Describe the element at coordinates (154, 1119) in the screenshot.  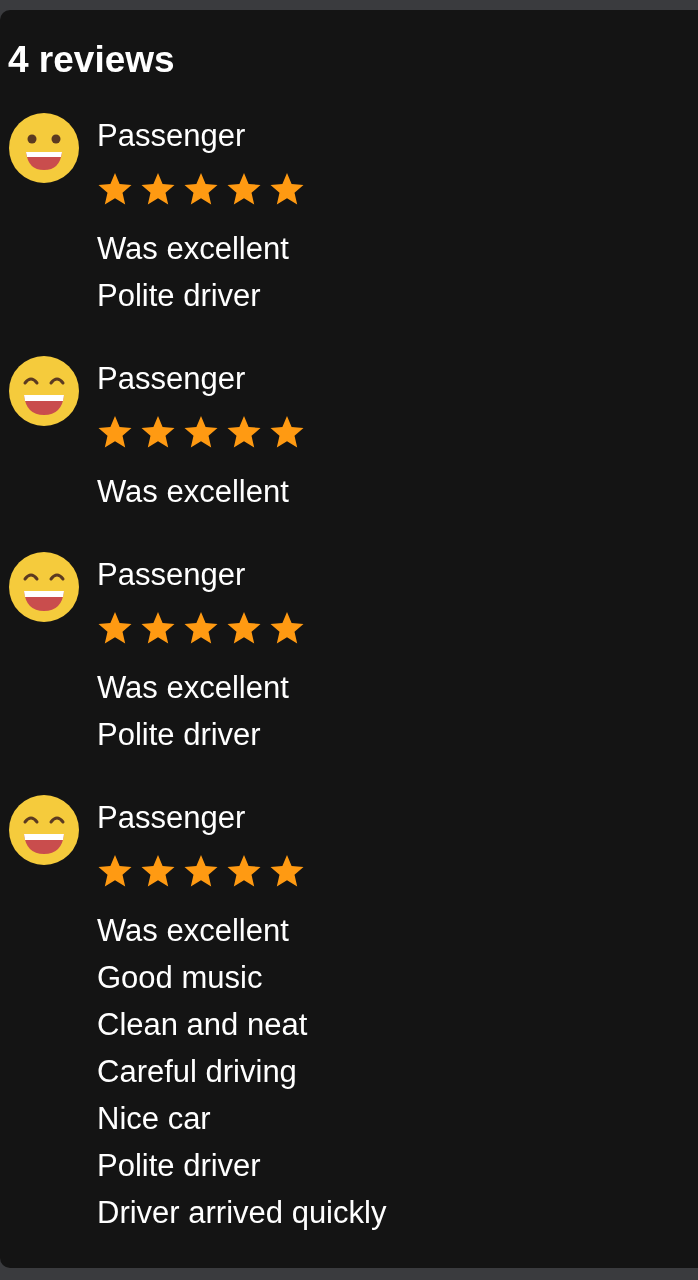
I see `review-comment: Nice car` at that location.